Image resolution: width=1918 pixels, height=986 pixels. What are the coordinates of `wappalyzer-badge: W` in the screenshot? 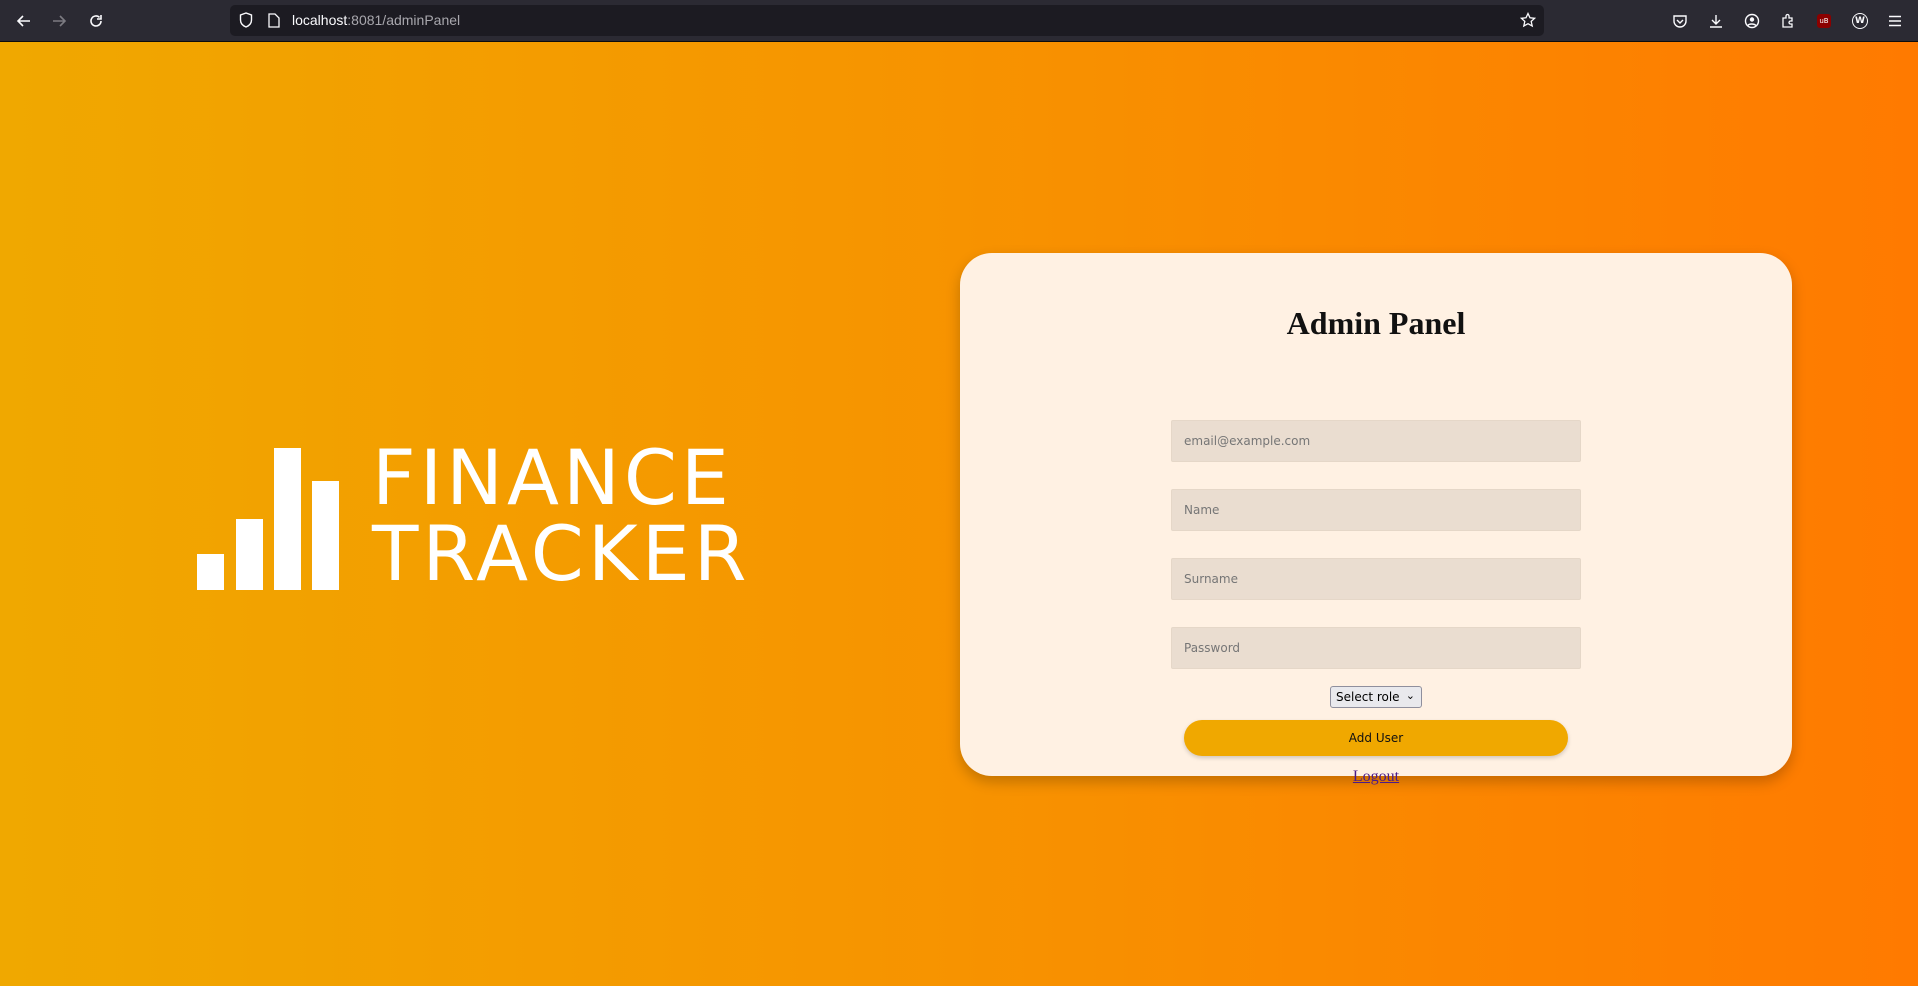 It's located at (1860, 21).